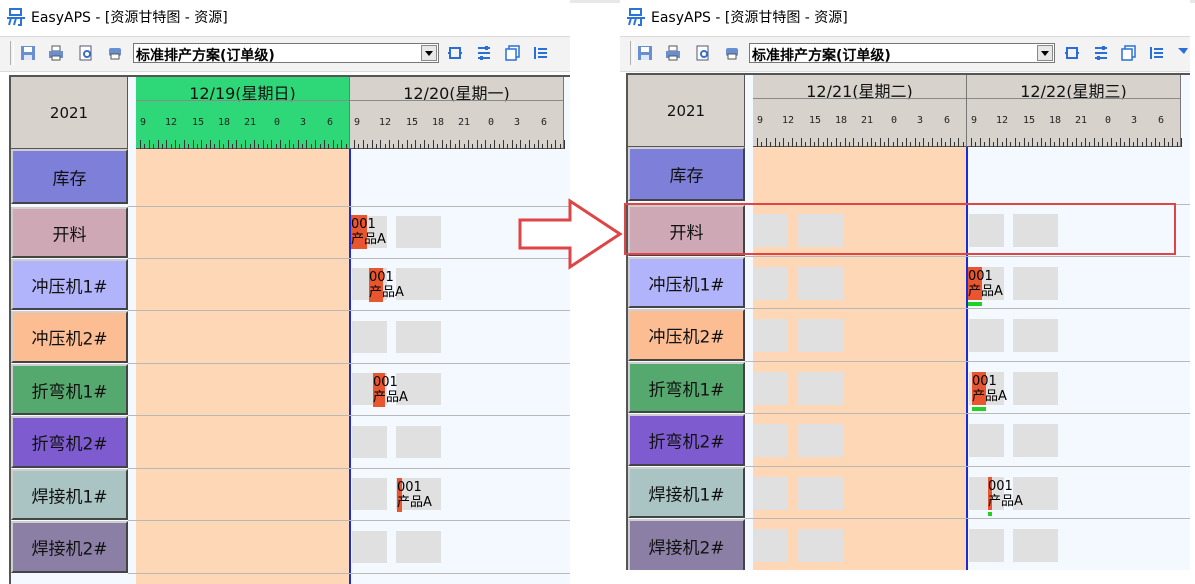 Image resolution: width=1195 pixels, height=584 pixels. I want to click on row-divider, so click(967, 466).